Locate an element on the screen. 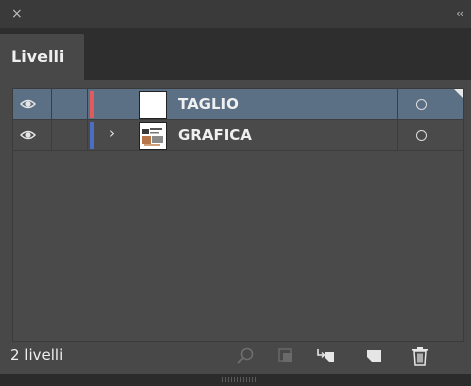 The height and width of the screenshot is (386, 471). layer-name: GRAFICA is located at coordinates (215, 135).